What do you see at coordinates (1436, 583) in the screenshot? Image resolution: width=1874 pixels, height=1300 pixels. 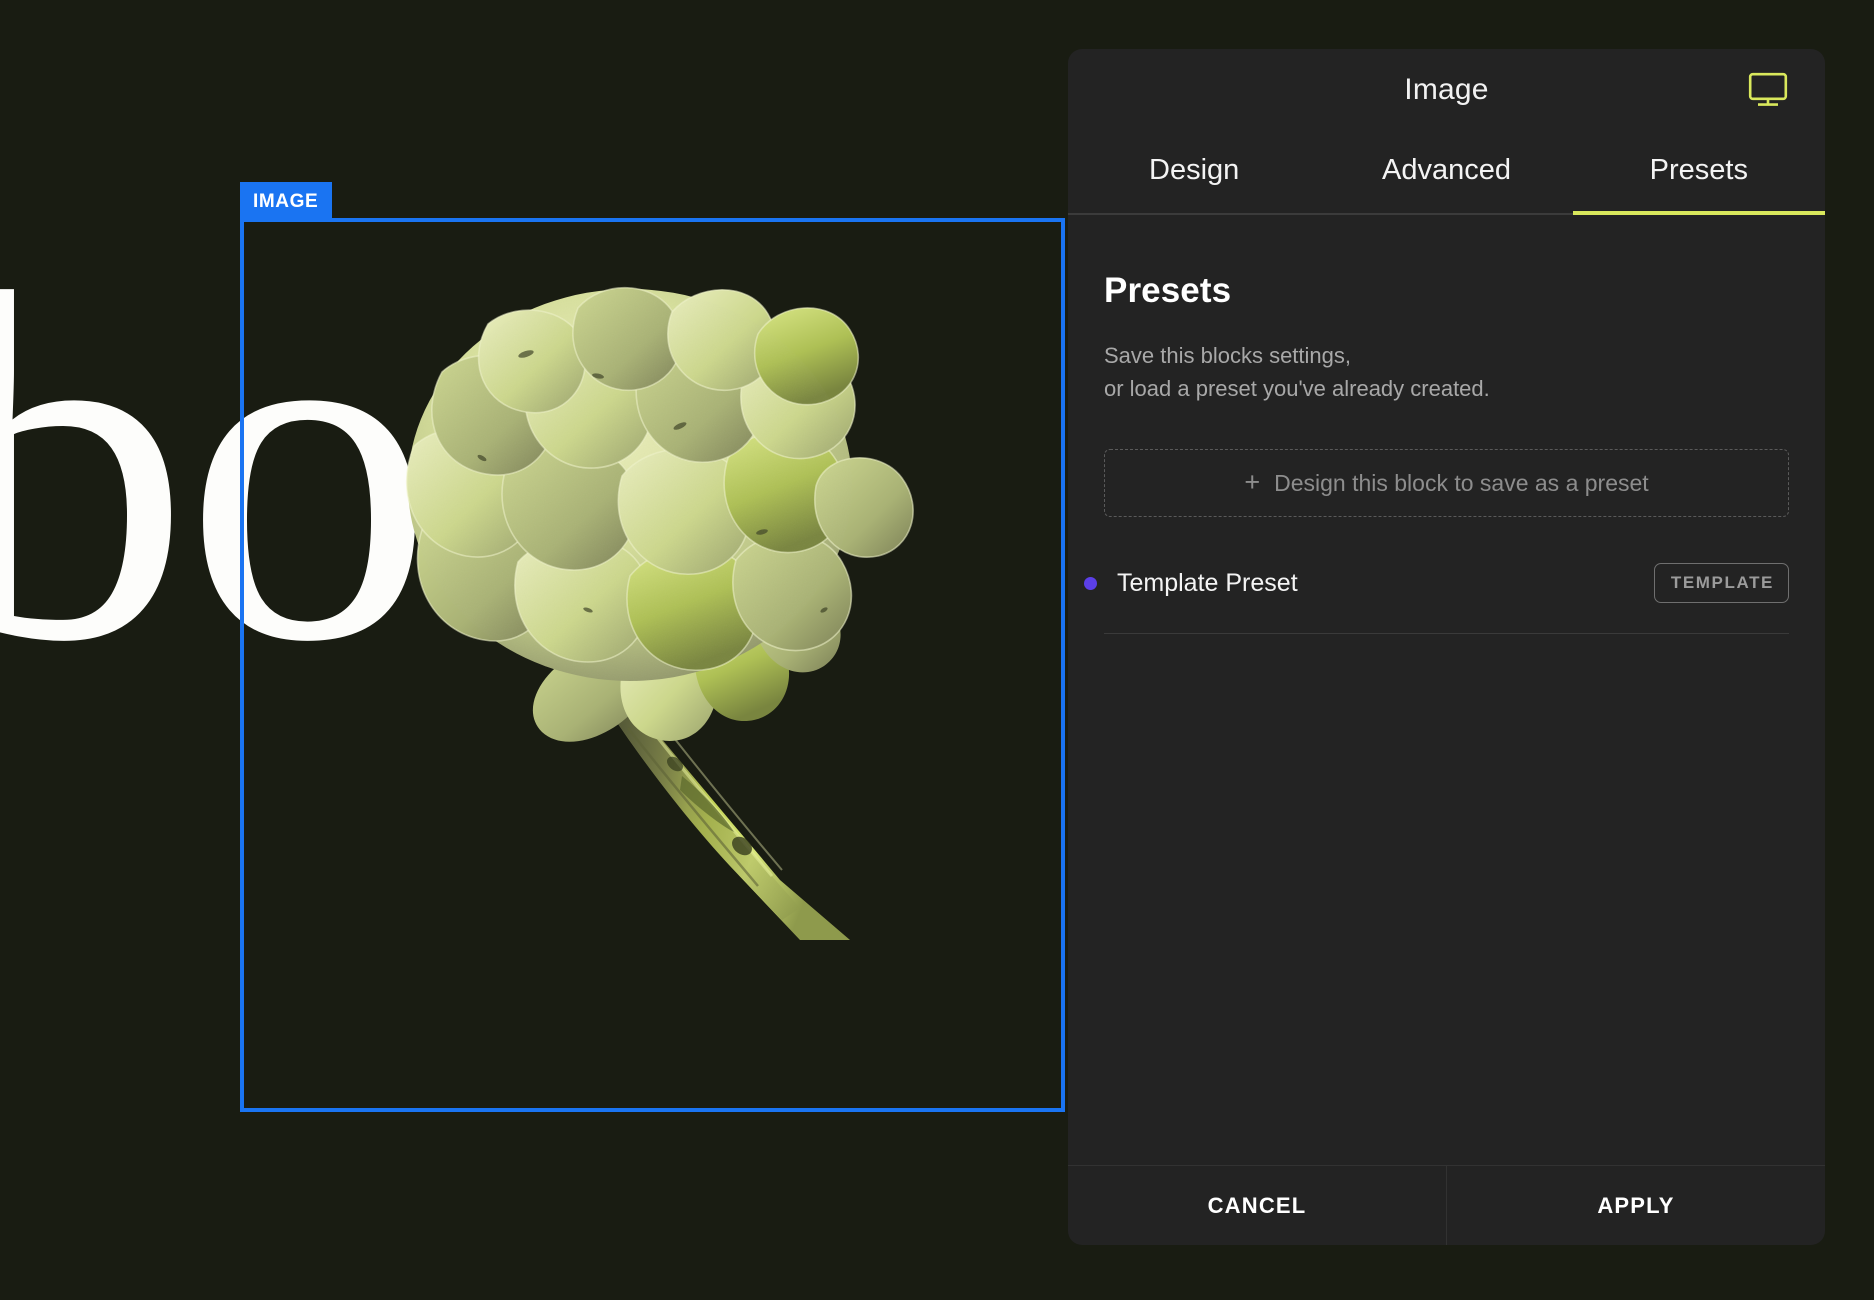 I see `list-item: Template Preset TEMPLATE` at bounding box center [1436, 583].